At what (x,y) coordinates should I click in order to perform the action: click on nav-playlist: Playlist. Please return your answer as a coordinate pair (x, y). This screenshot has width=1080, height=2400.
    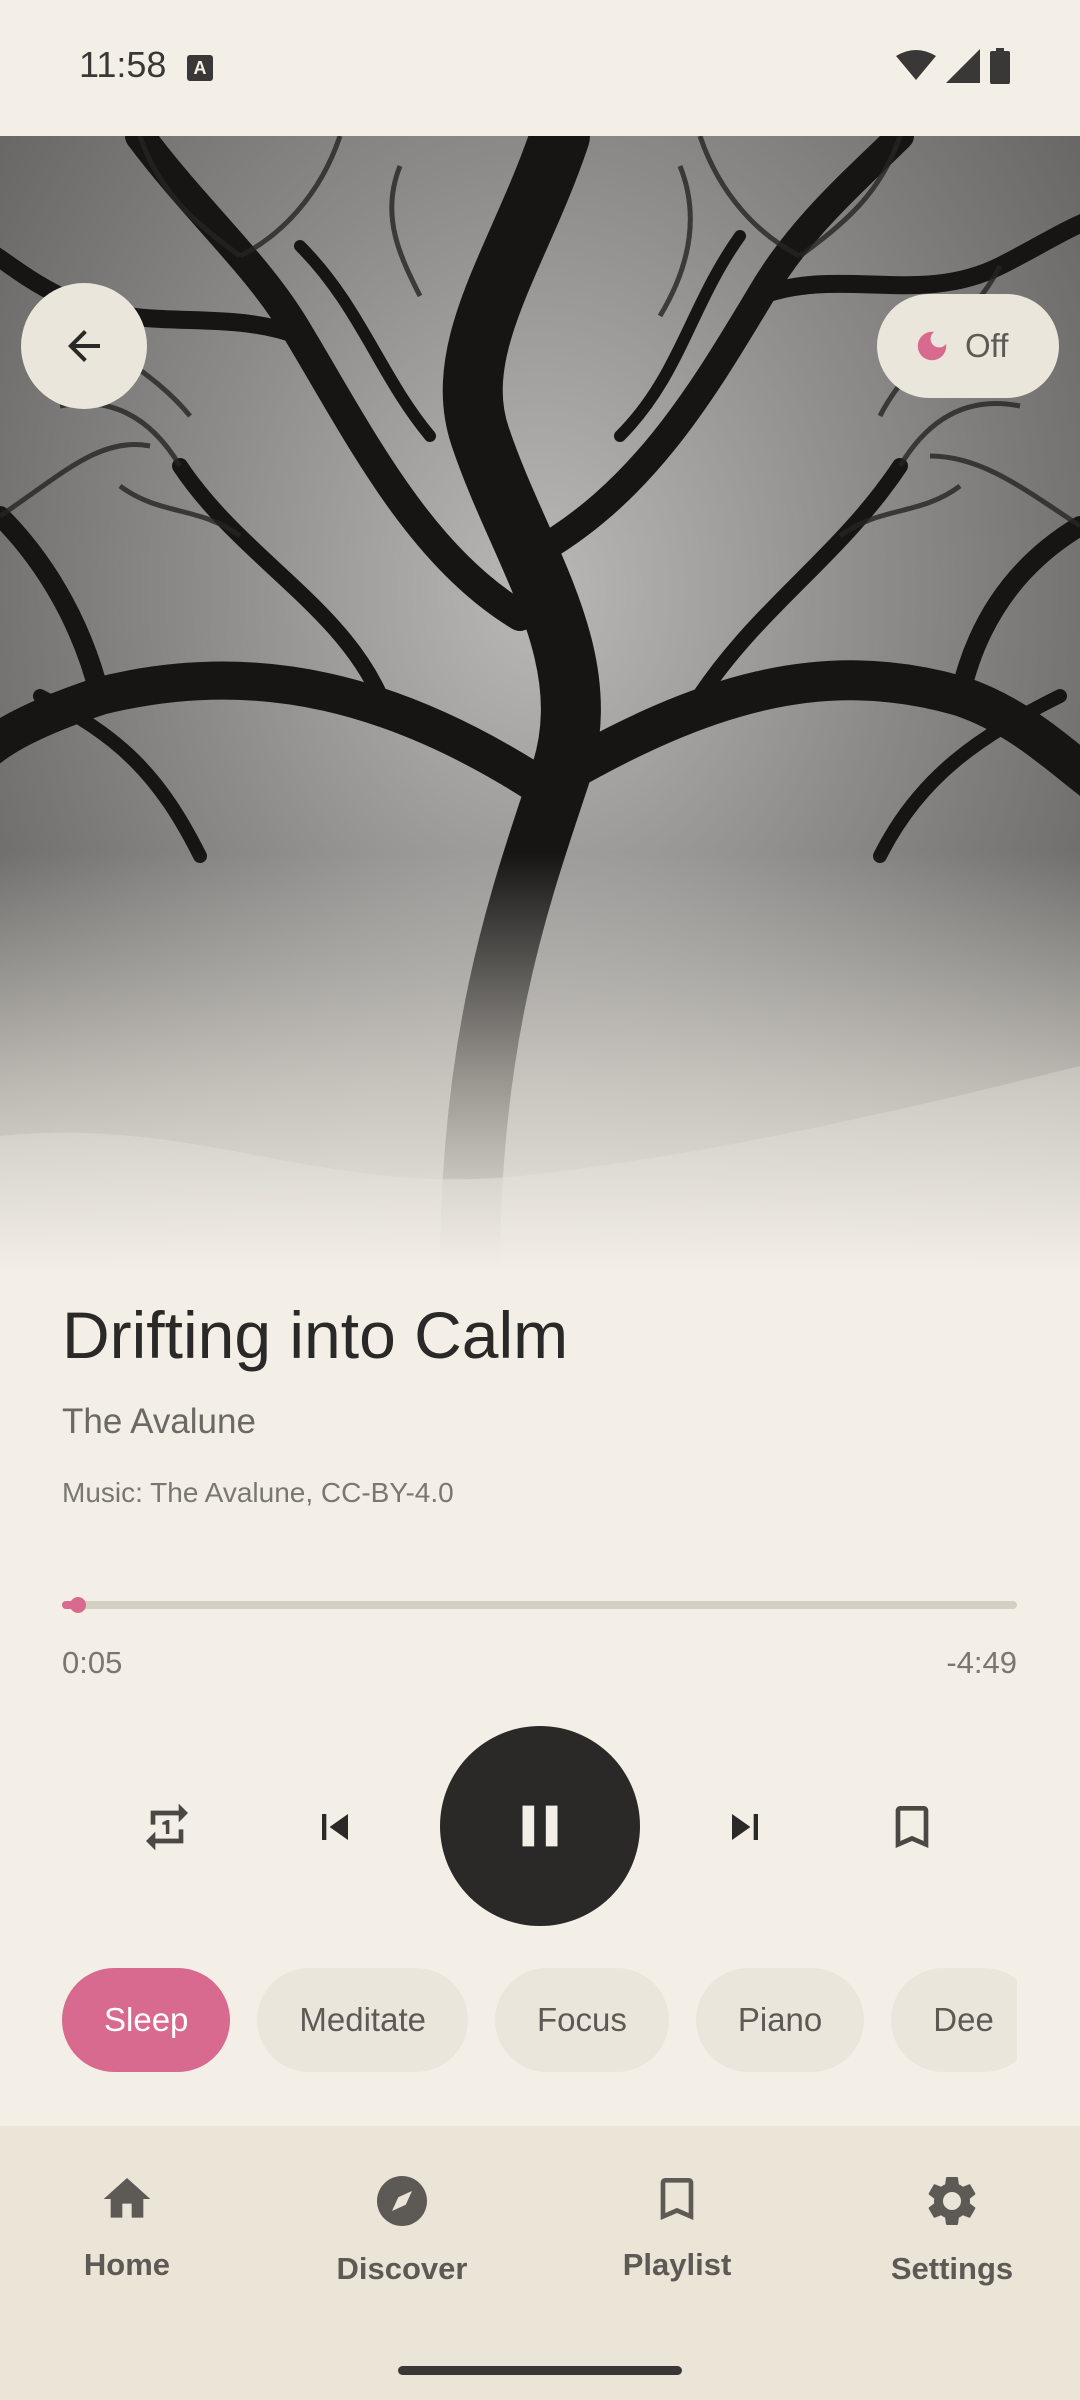
    Looking at the image, I should click on (677, 2227).